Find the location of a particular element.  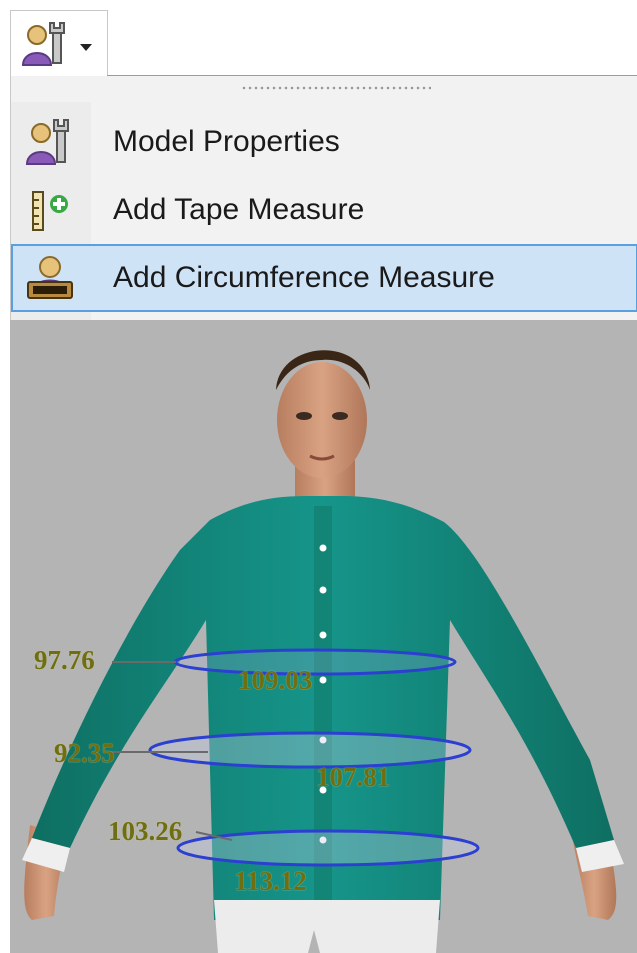

measurement-label: 109.03 is located at coordinates (275, 680).